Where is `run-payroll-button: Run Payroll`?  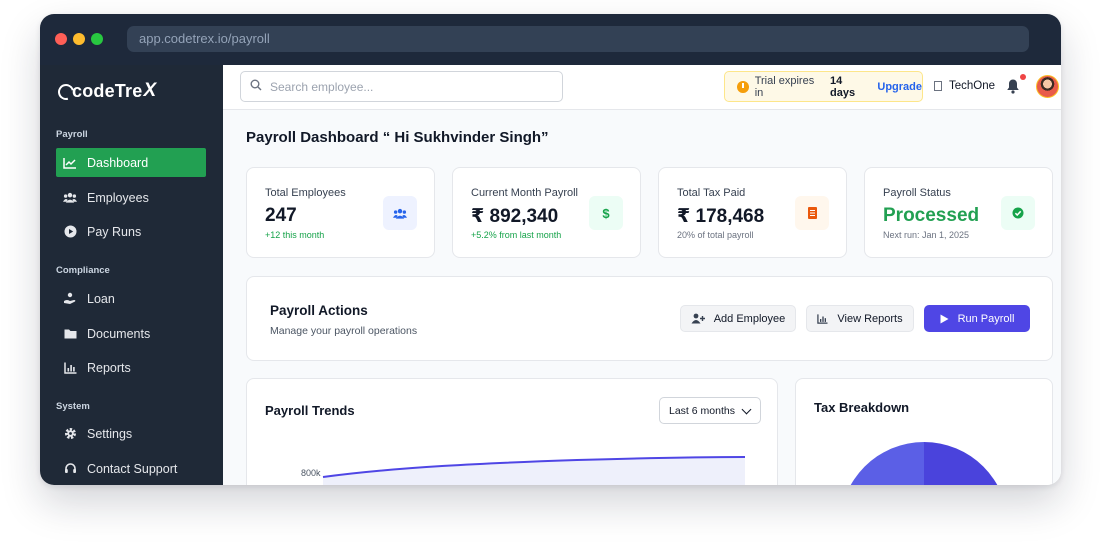
run-payroll-button: Run Payroll is located at coordinates (977, 318).